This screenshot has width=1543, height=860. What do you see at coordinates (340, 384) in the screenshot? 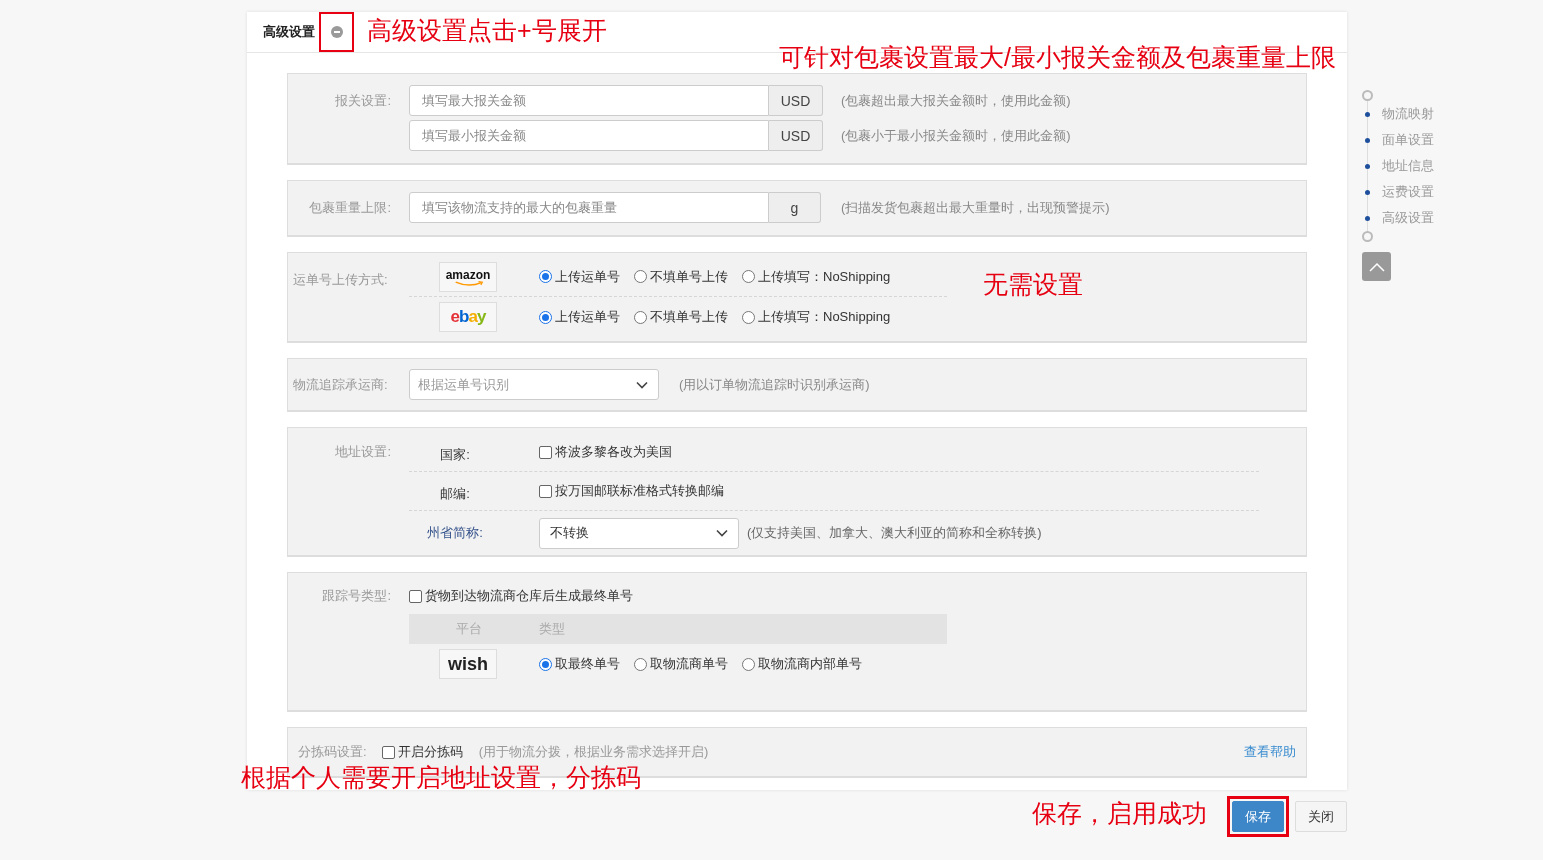
I see `field-label: 物流追踪承运商:` at bounding box center [340, 384].